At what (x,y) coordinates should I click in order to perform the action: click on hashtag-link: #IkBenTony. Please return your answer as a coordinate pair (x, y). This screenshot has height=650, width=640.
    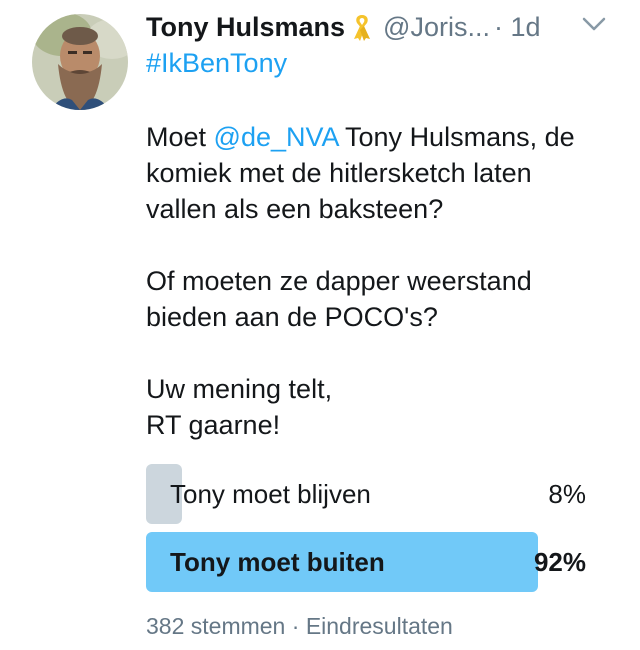
    Looking at the image, I should click on (216, 63).